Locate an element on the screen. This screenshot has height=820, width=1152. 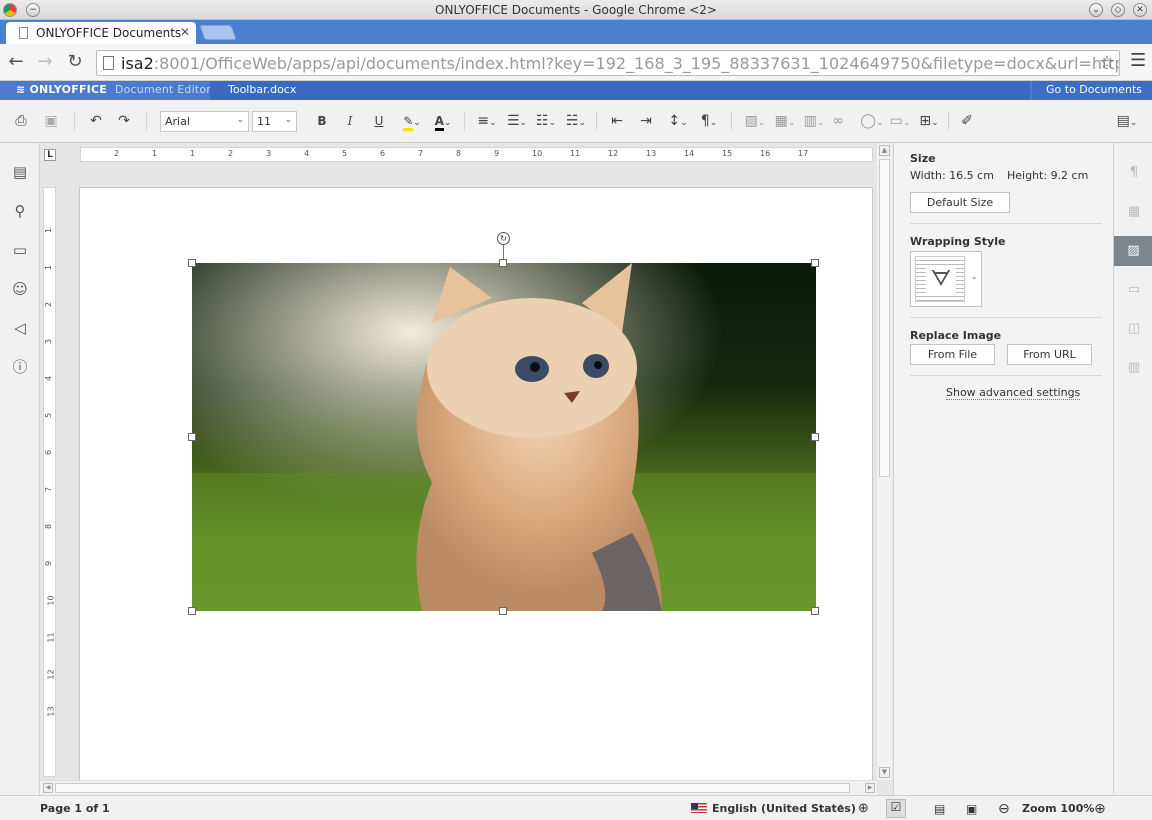
zoom-in-icon: ⊕ is located at coordinates (1100, 809).